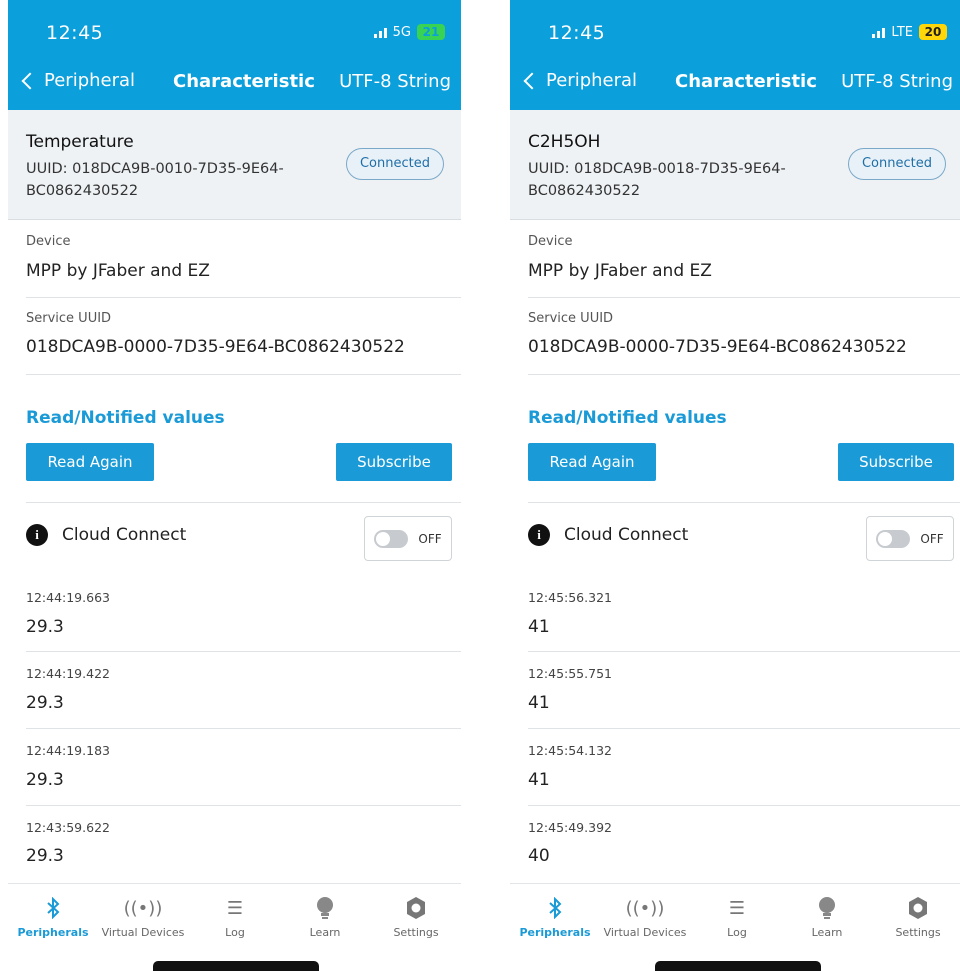 This screenshot has height=971, width=960. What do you see at coordinates (570, 750) in the screenshot?
I see `value-timestamp: 12:45:54.132` at bounding box center [570, 750].